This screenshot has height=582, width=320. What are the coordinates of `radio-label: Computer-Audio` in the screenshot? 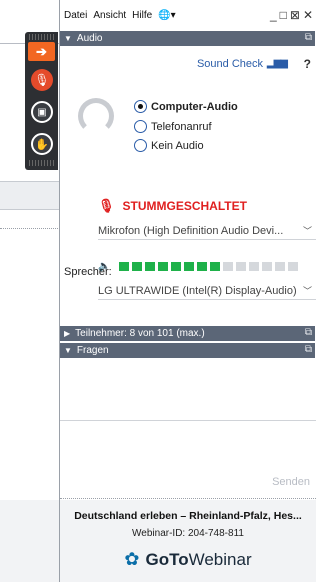 It's located at (194, 106).